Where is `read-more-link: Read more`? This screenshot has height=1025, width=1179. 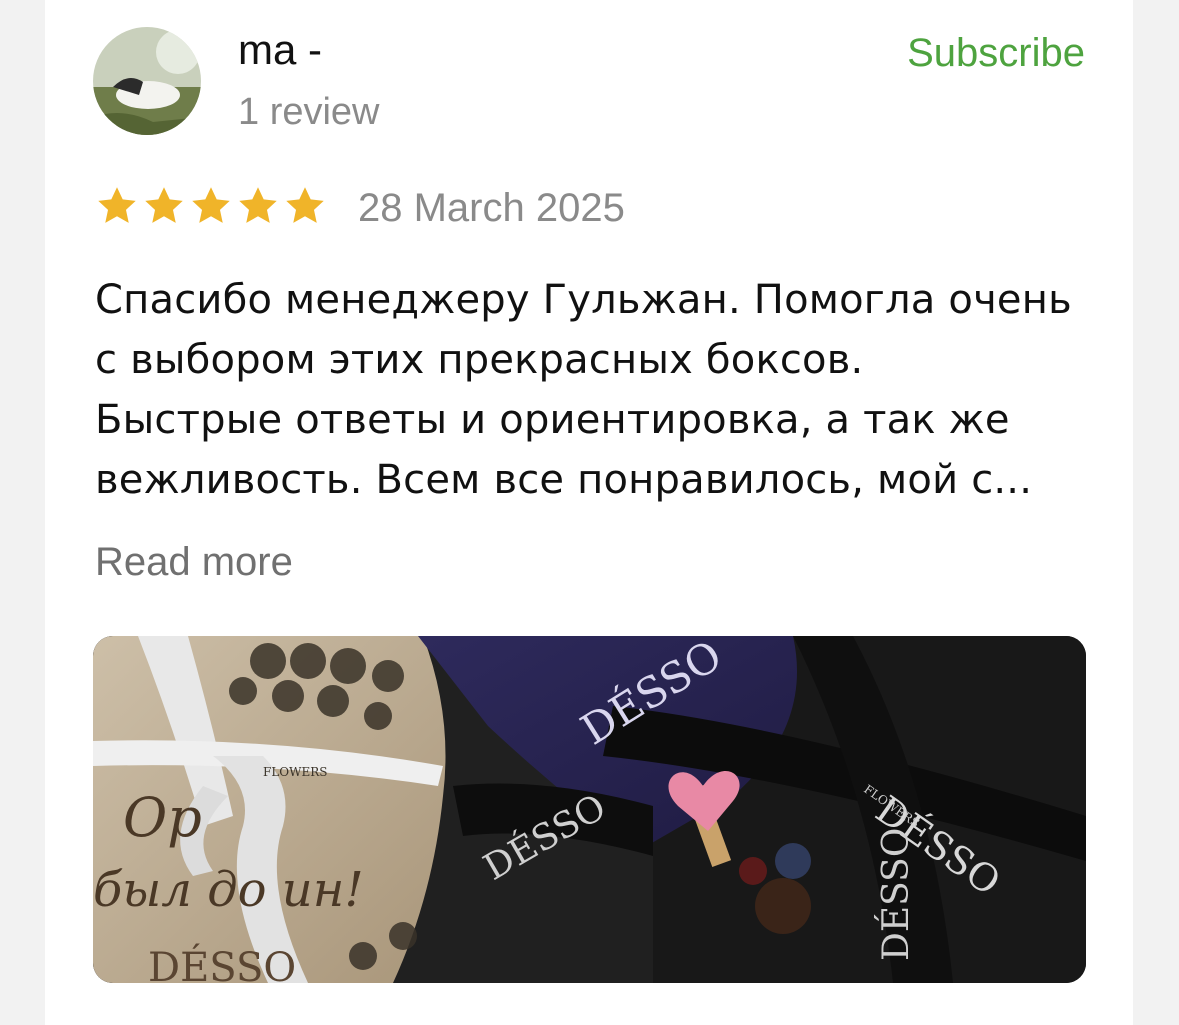 read-more-link: Read more is located at coordinates (194, 562).